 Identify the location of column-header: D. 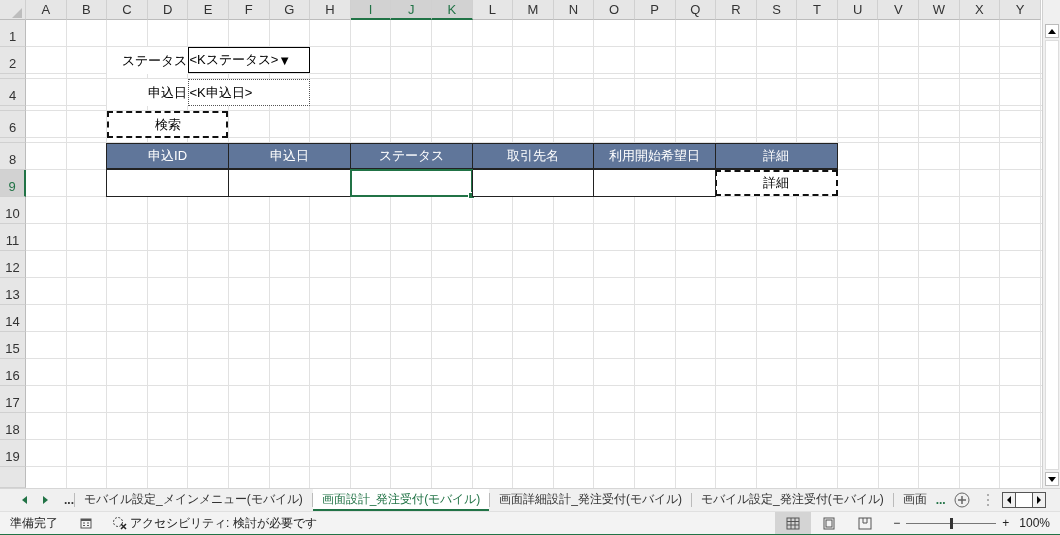
(168, 10).